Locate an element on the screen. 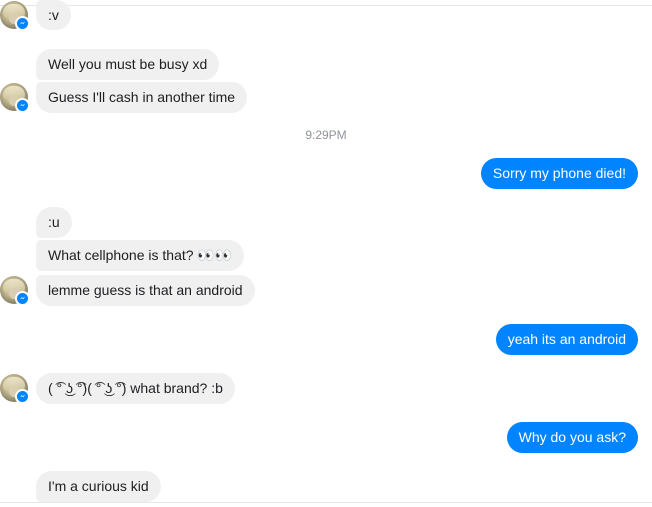 The height and width of the screenshot is (507, 652). message-bubble: lemme guess is that an android is located at coordinates (145, 290).